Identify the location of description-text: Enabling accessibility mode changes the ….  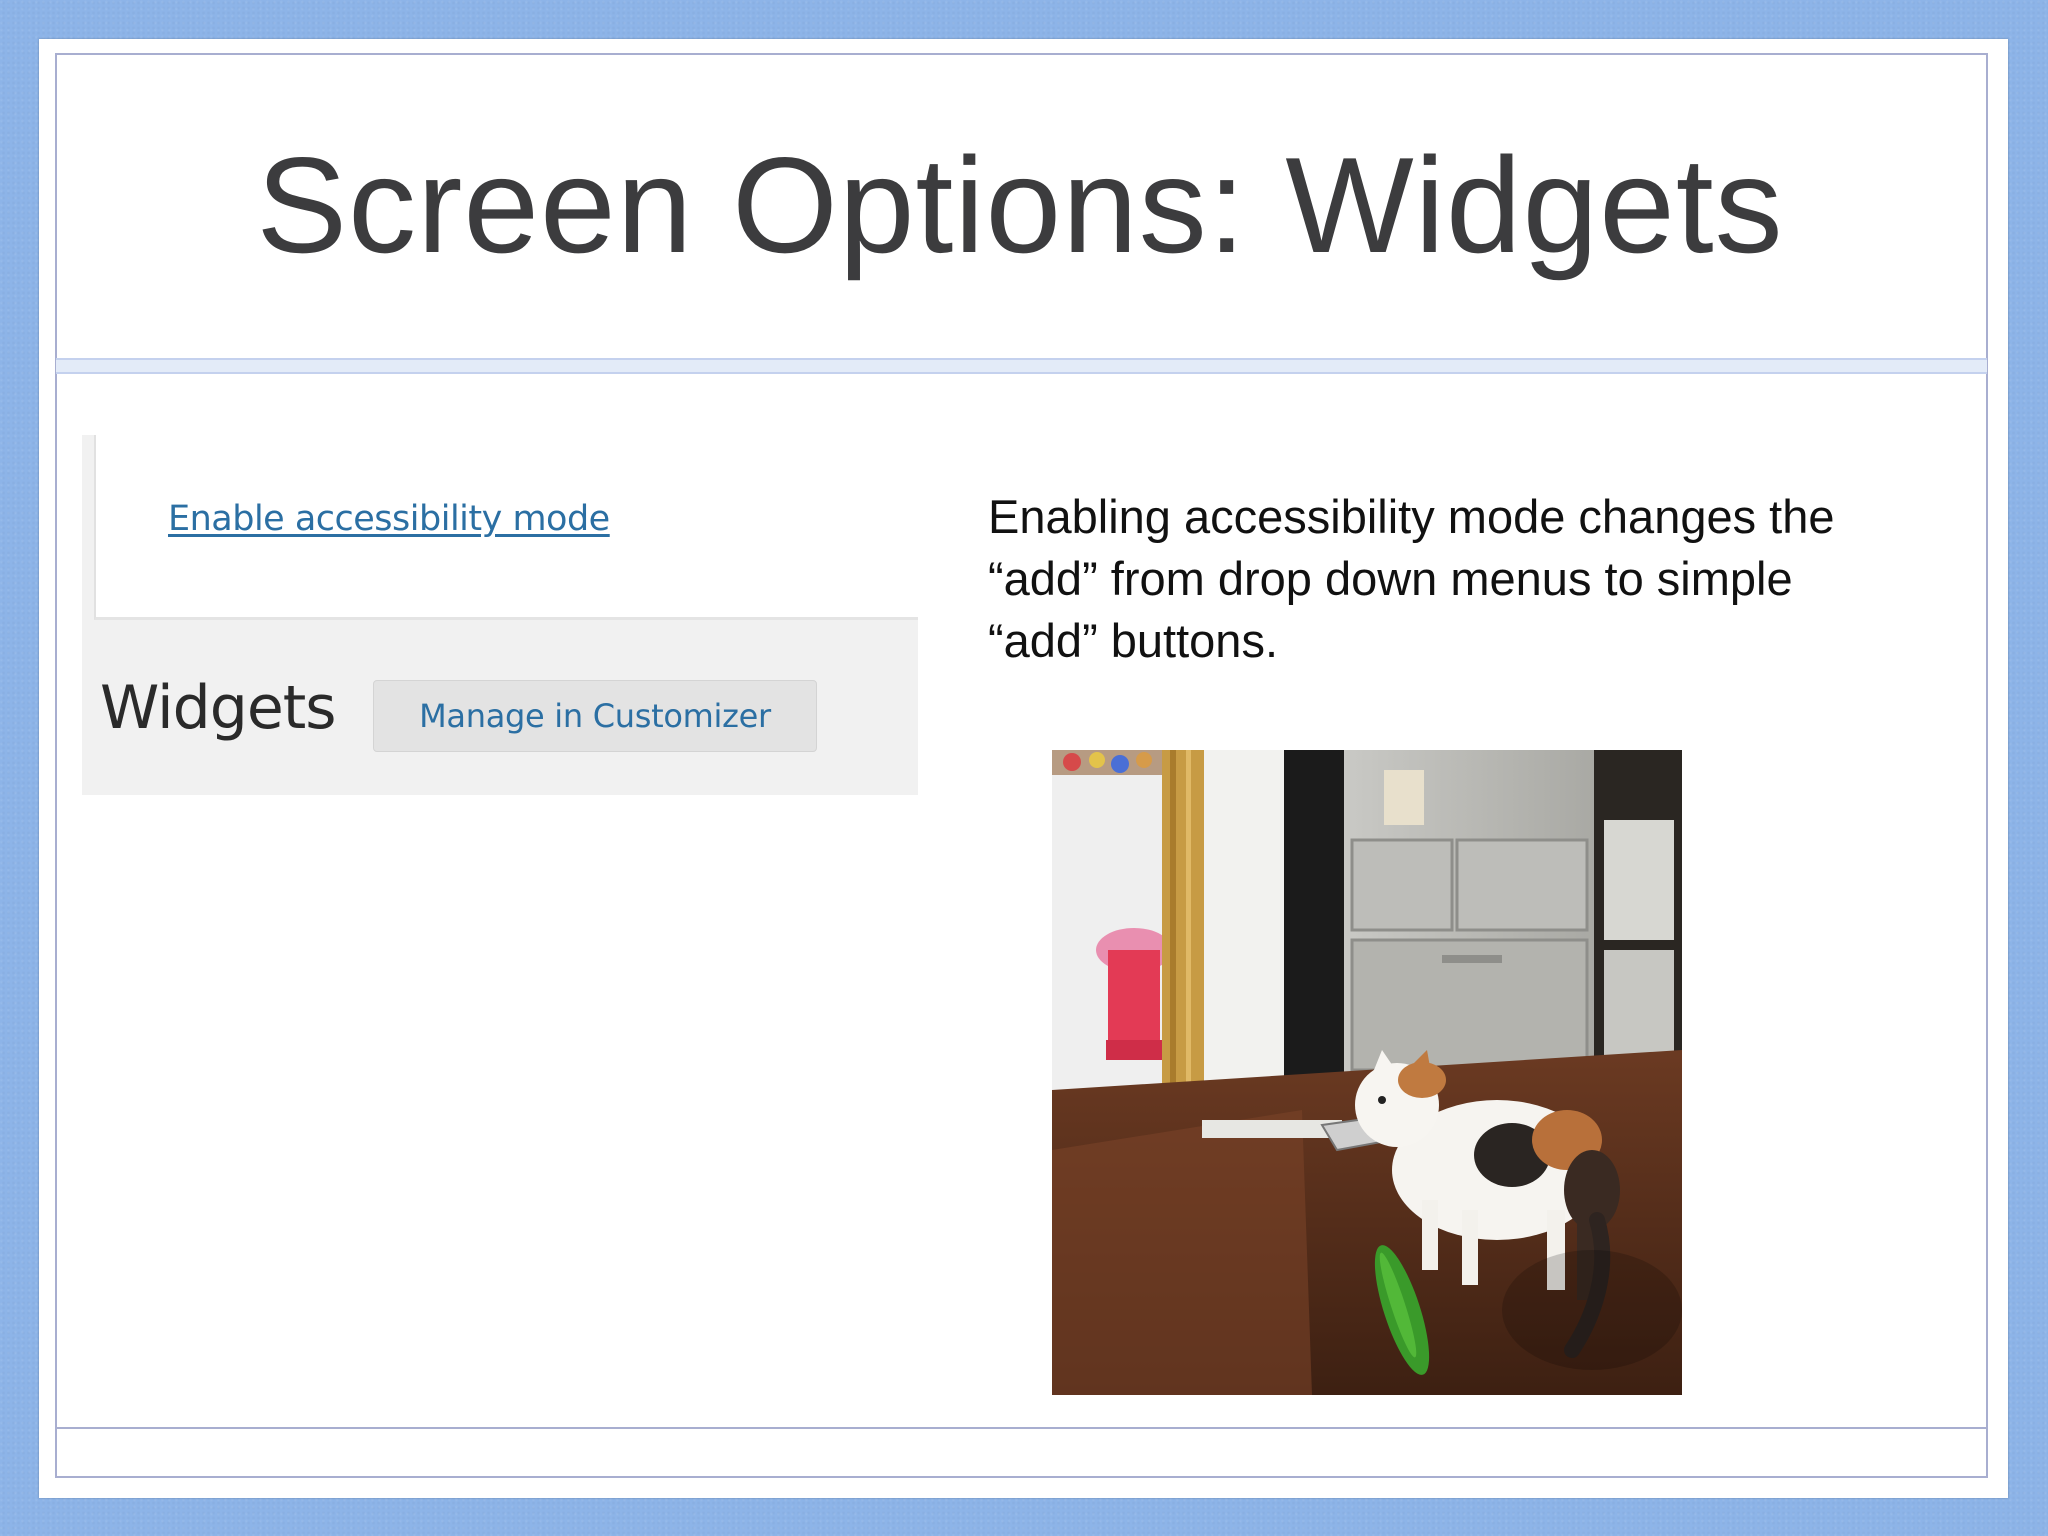
(1468, 579).